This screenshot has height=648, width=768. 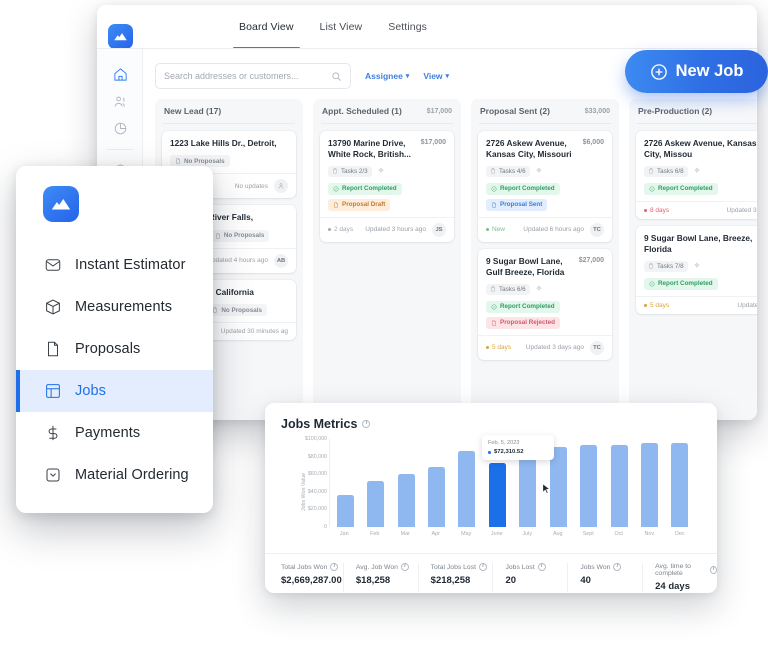 I want to click on rail-divider, so click(x=119, y=149).